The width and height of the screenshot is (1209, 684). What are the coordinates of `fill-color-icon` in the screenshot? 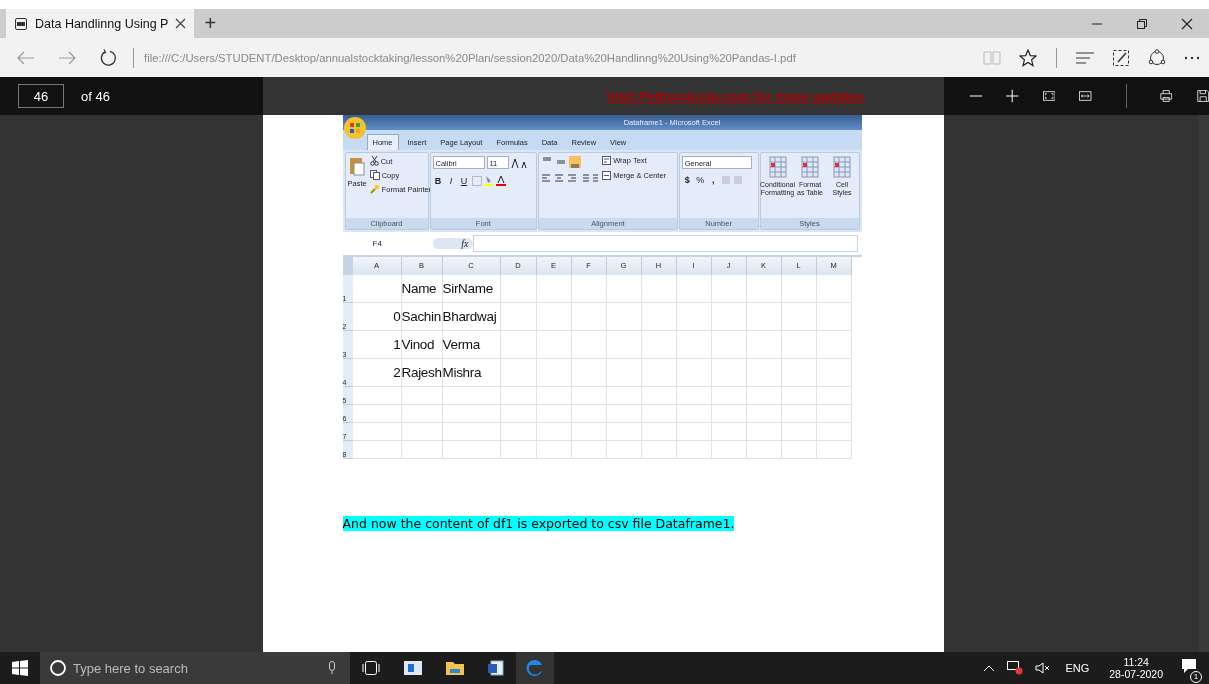 It's located at (488, 180).